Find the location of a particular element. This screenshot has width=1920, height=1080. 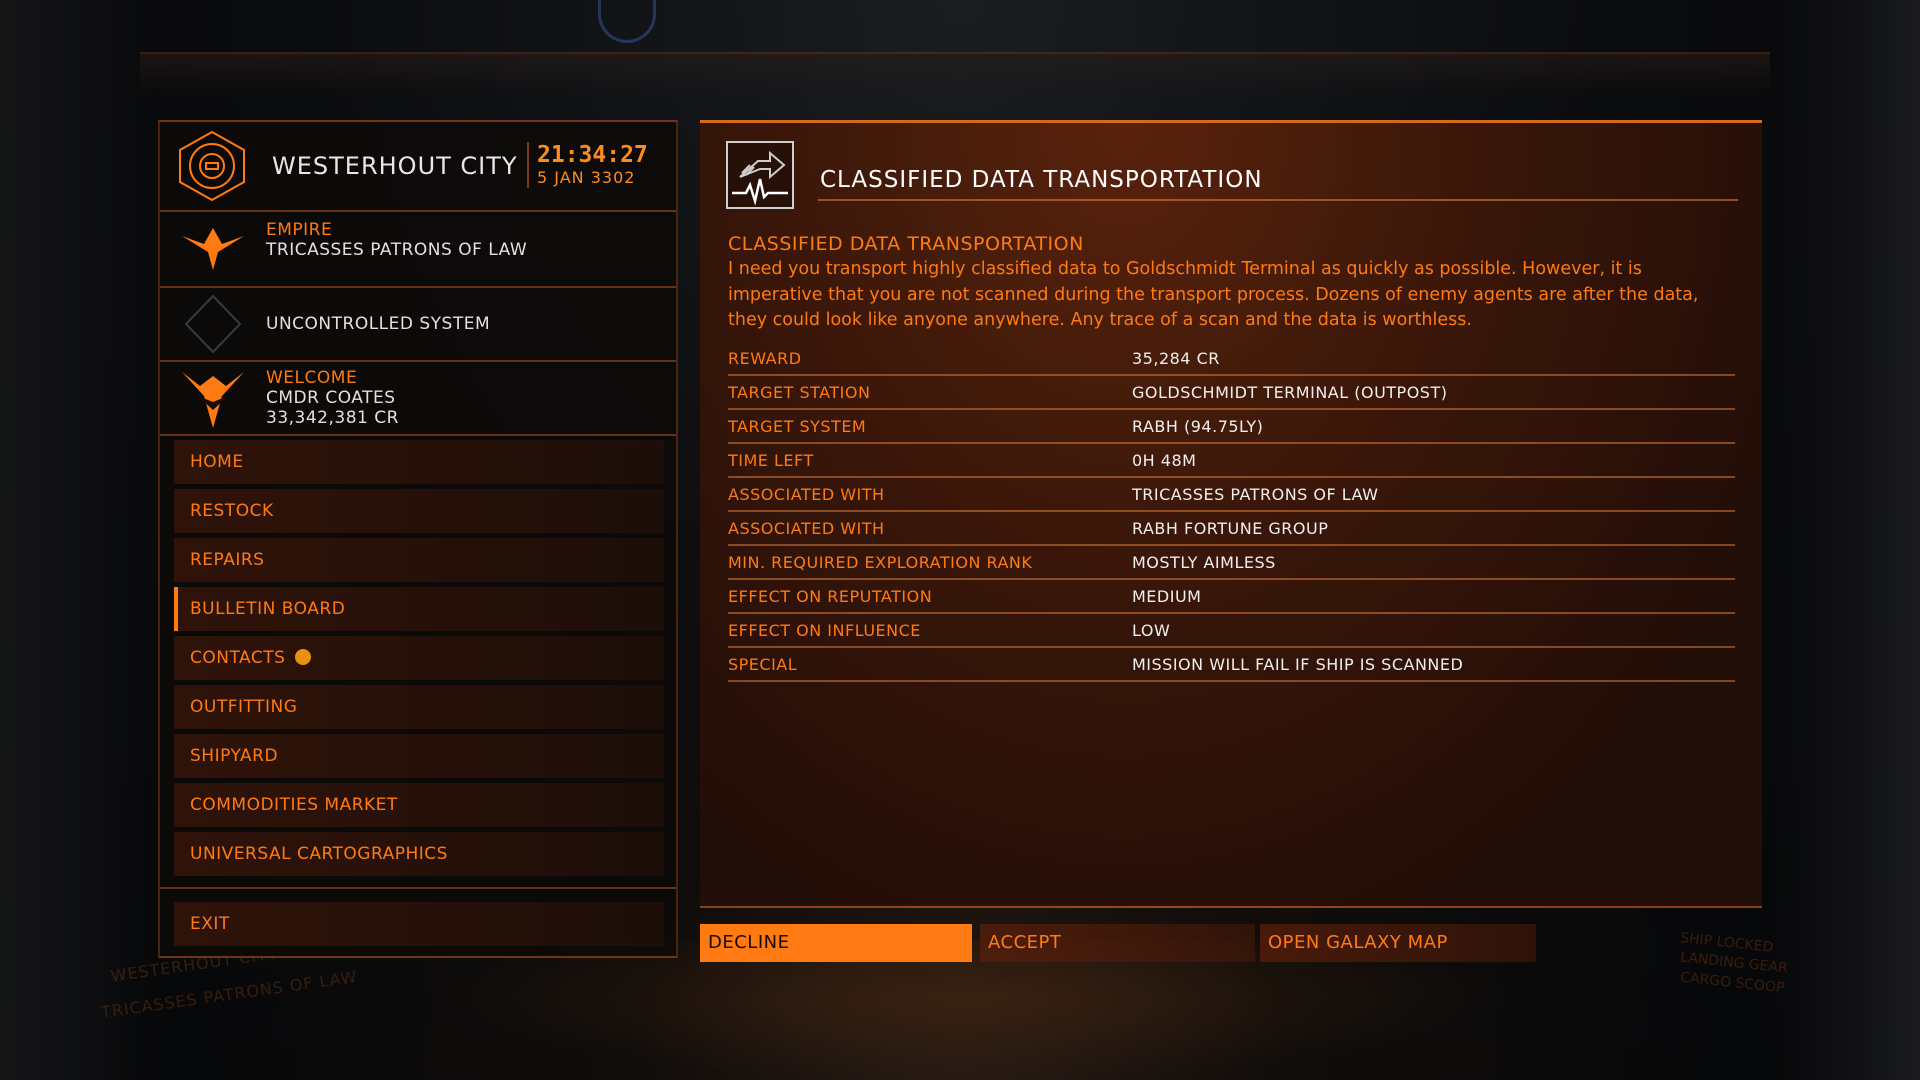

commander-section: WELCOME CMDR COATES 33,342,381 CR is located at coordinates (418, 399).